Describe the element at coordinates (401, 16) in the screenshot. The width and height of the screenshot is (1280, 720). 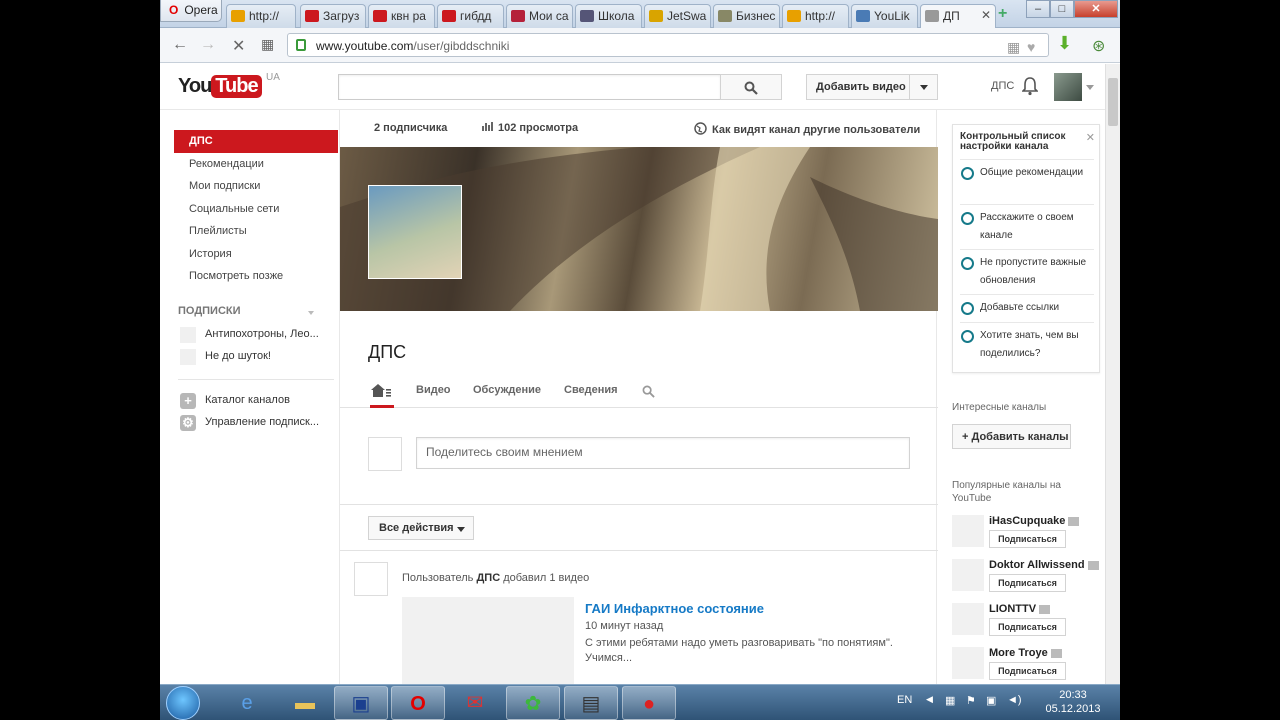
I see `browser-tab: квн ра` at that location.